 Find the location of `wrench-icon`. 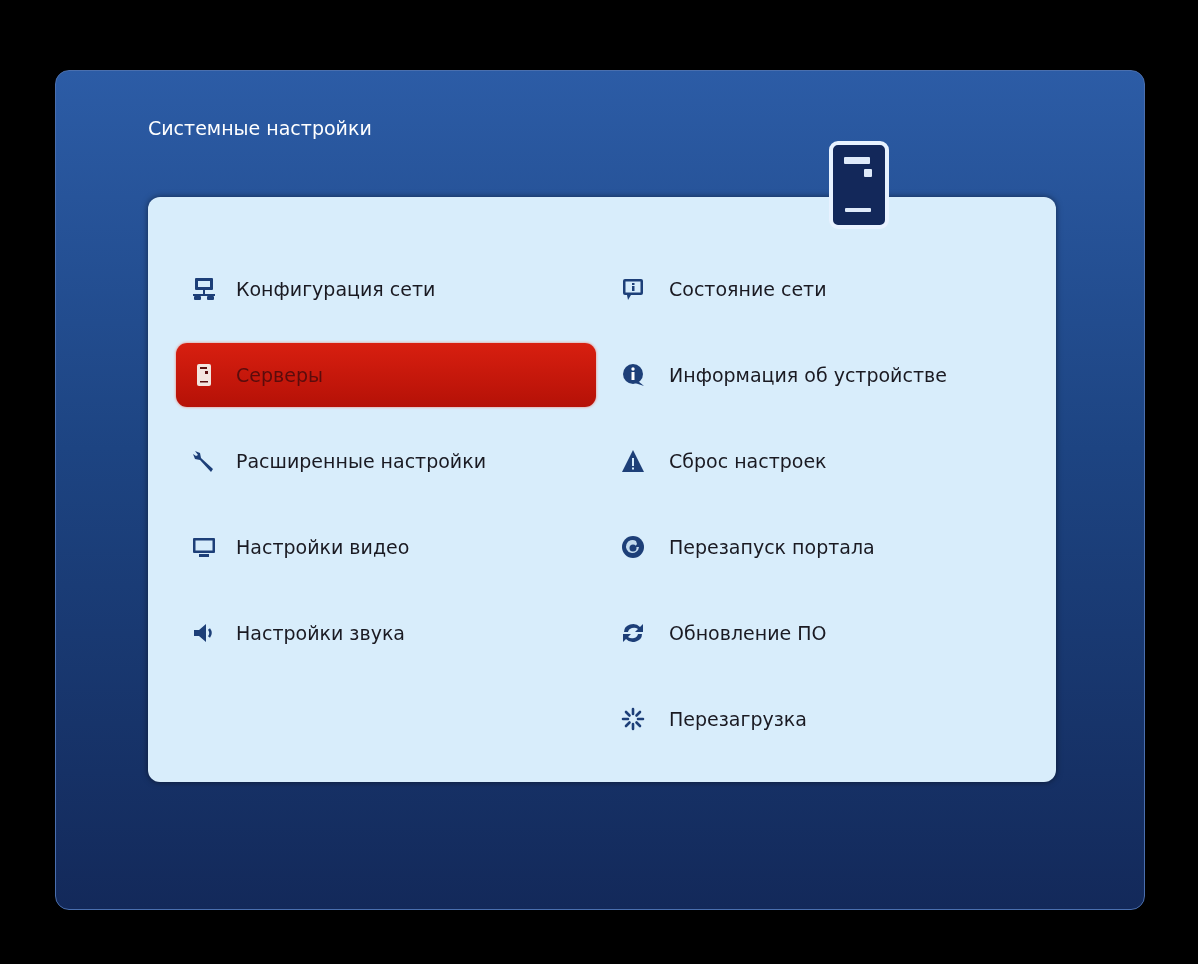

wrench-icon is located at coordinates (204, 461).